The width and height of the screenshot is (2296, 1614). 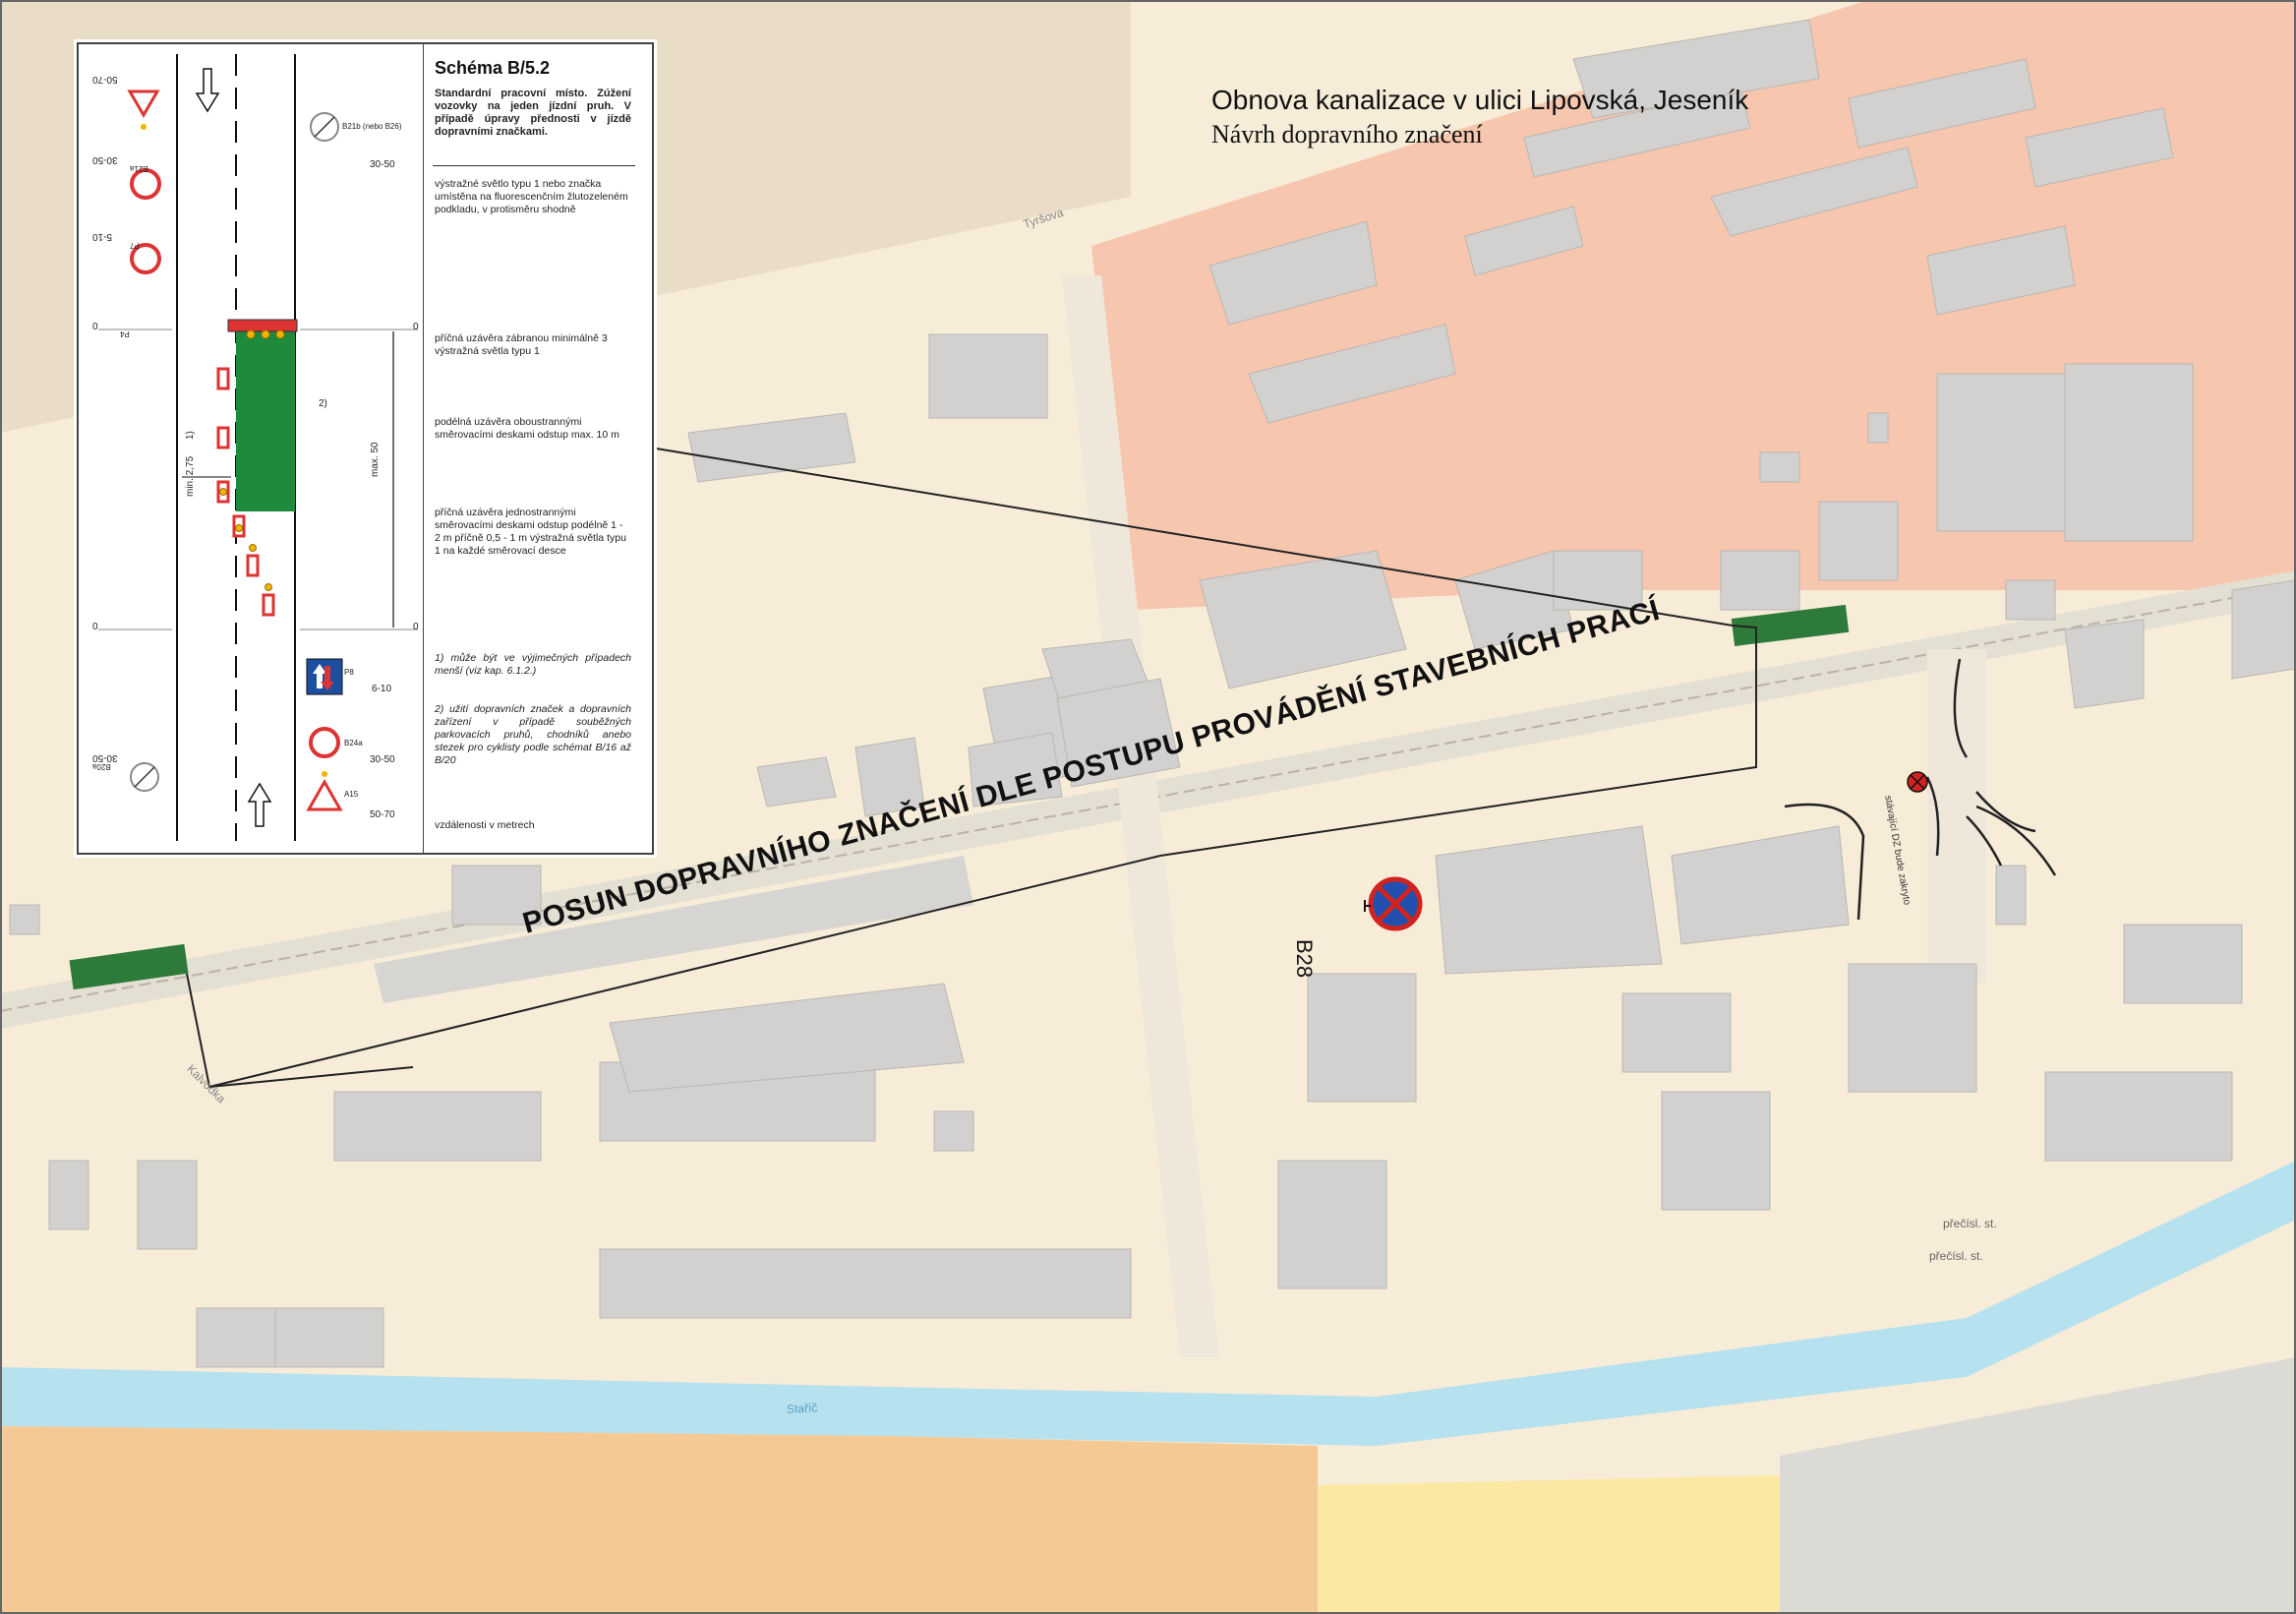 What do you see at coordinates (1956, 816) in the screenshot?
I see `side-road-right` at bounding box center [1956, 816].